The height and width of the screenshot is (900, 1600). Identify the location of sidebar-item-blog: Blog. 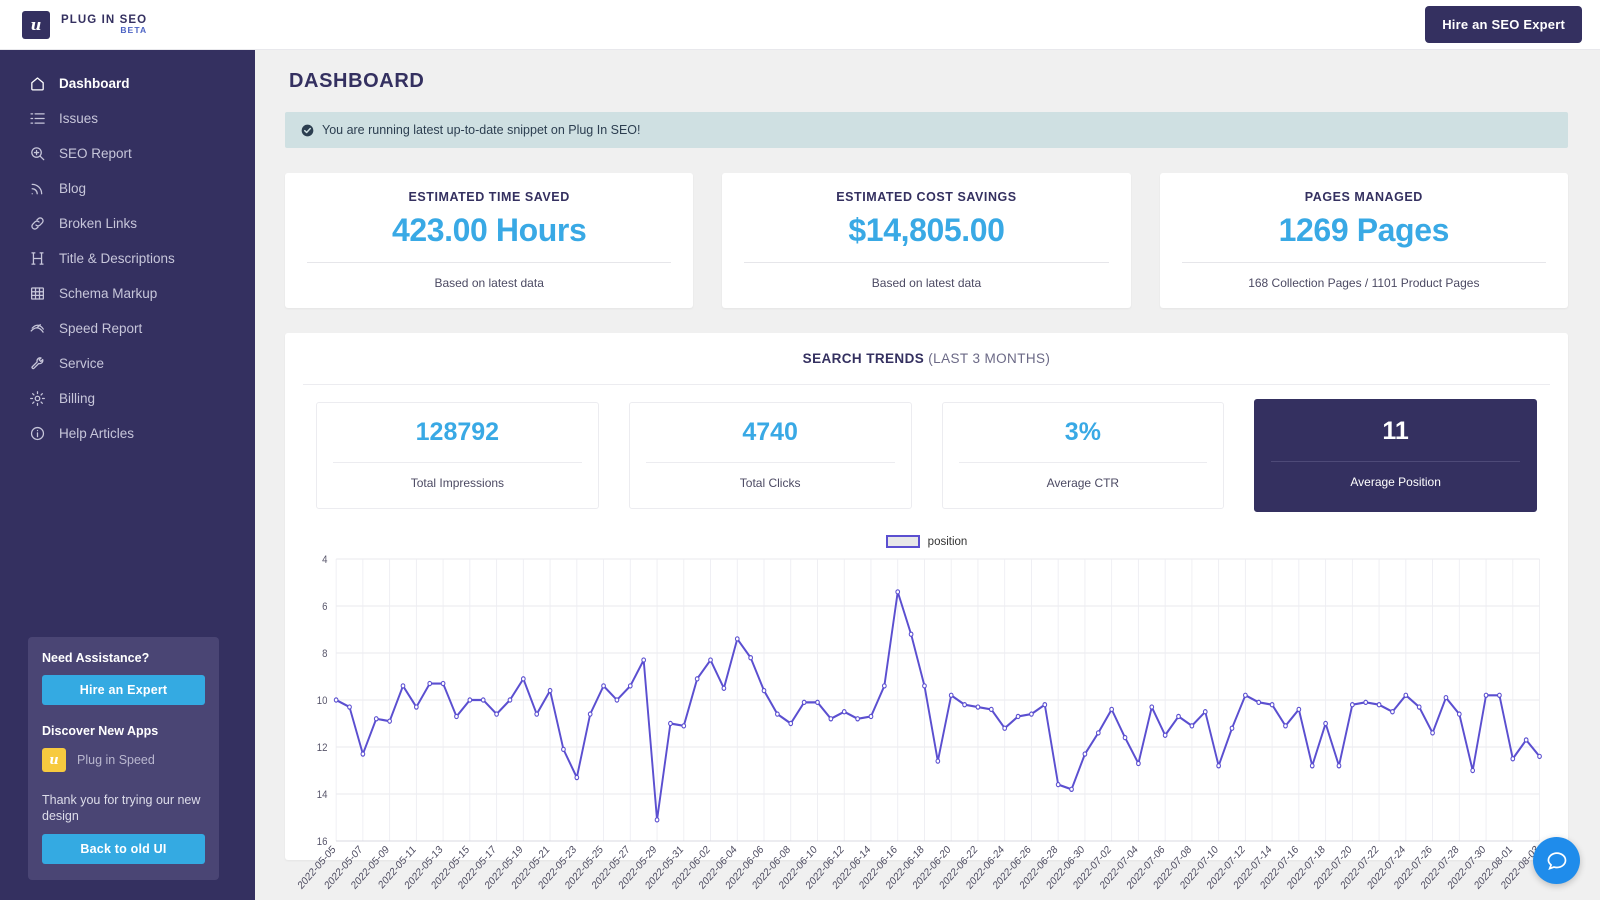
(127, 188).